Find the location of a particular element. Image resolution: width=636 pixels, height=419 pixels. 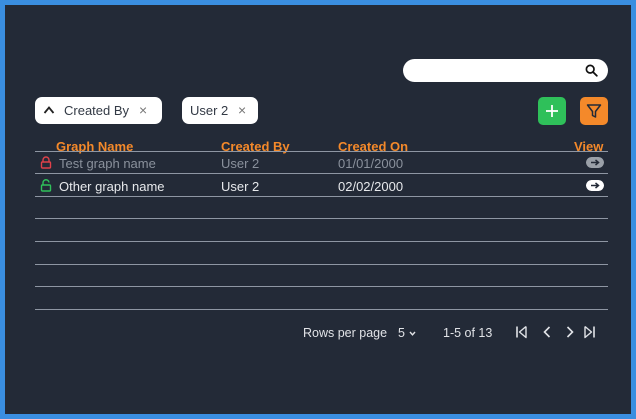

chip-label: User 2 is located at coordinates (209, 110).